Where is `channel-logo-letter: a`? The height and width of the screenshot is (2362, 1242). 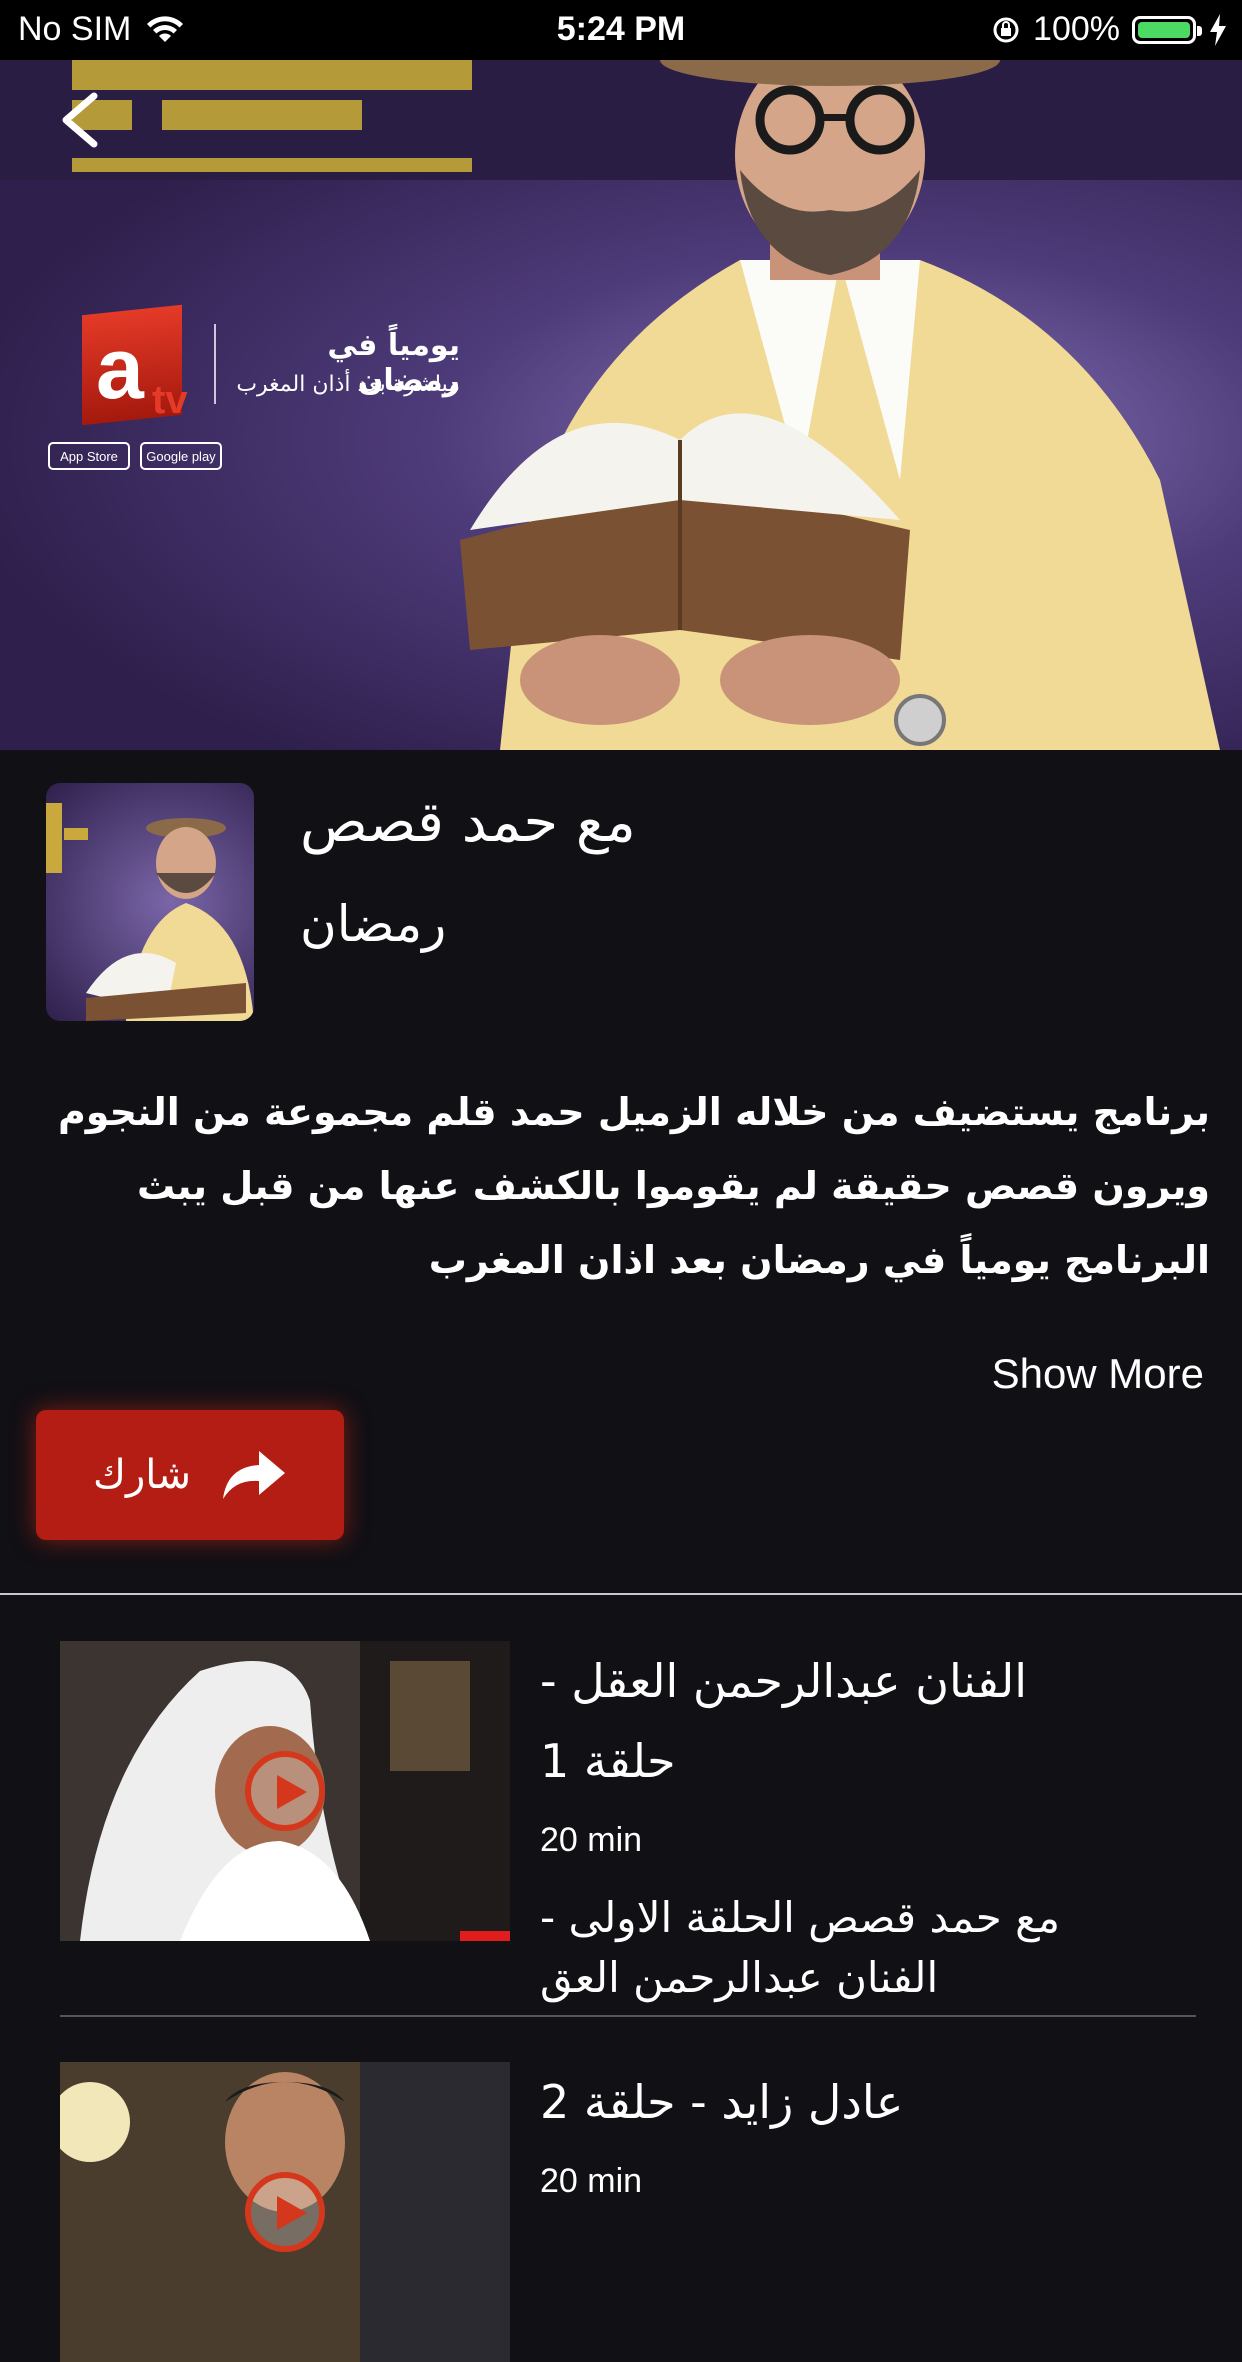 channel-logo-letter: a is located at coordinates (120, 369).